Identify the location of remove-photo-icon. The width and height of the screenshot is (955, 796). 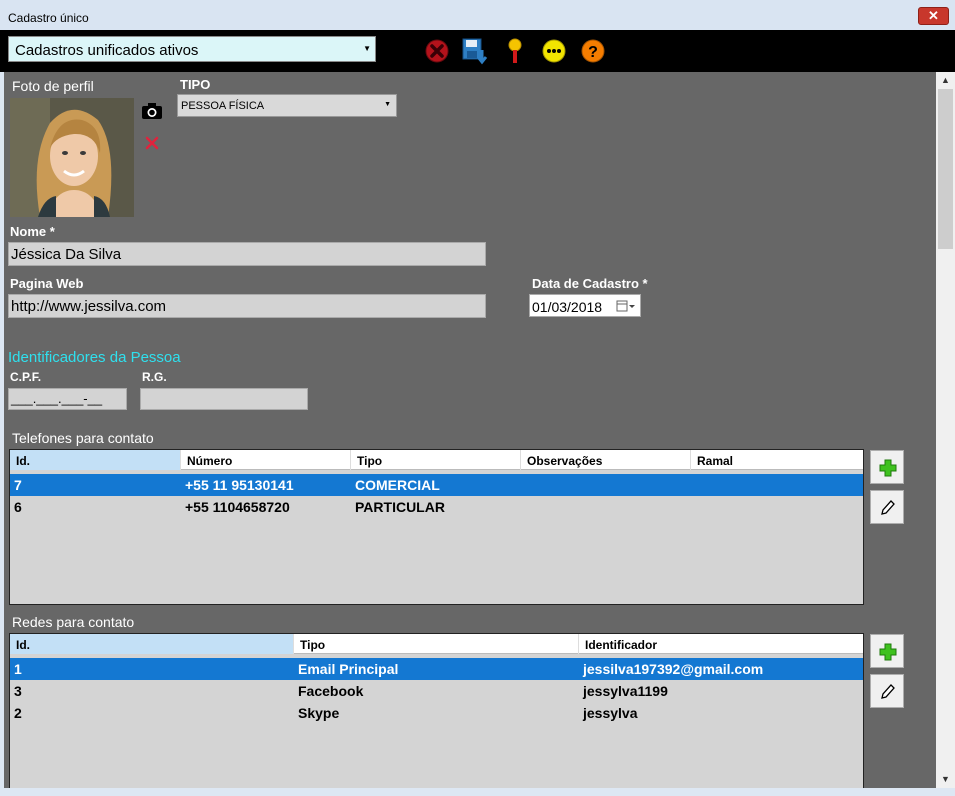
(152, 145).